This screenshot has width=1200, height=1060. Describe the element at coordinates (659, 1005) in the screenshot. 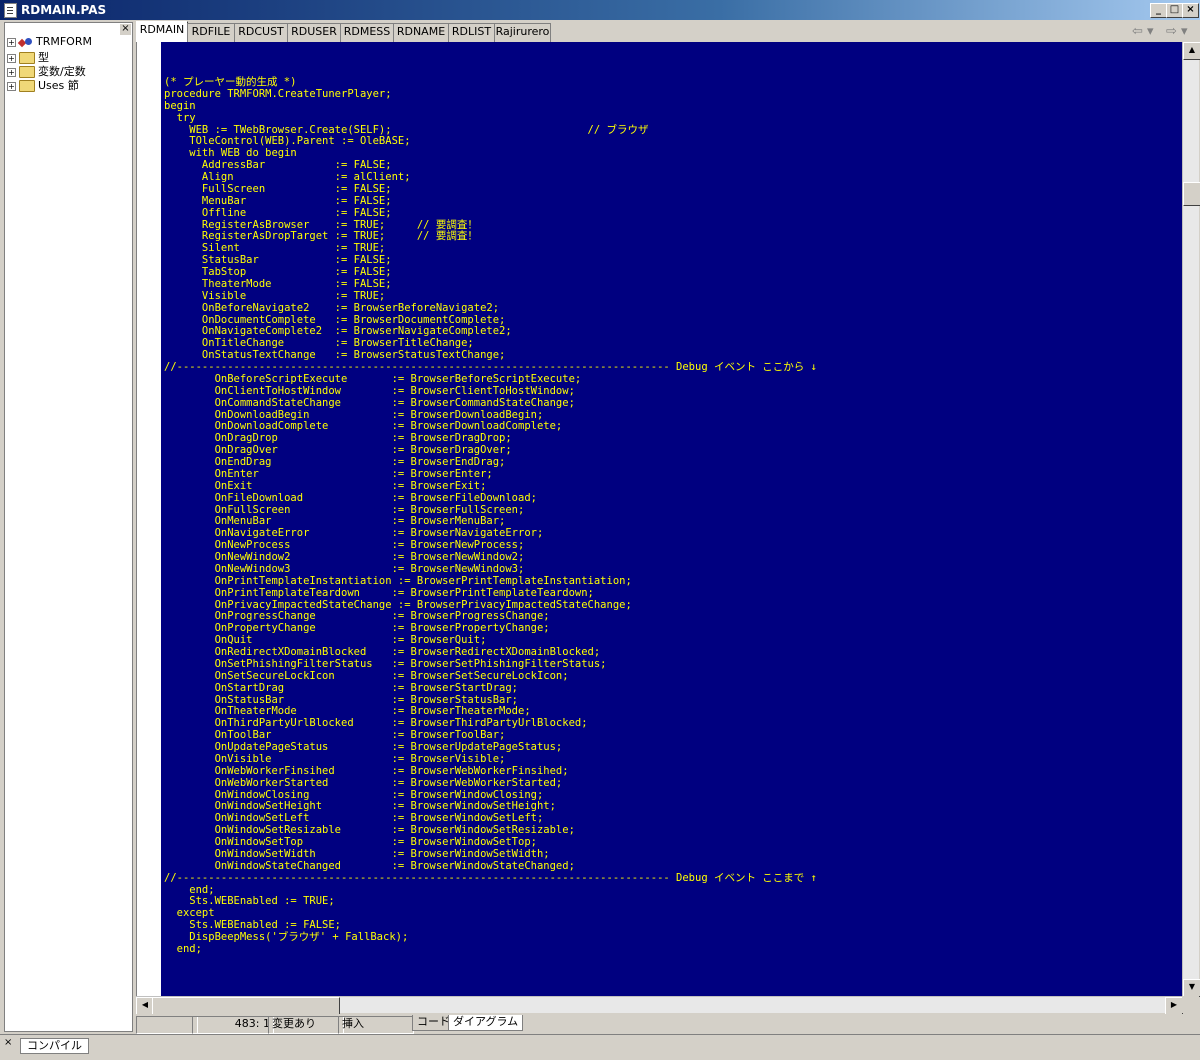

I see `horizontal-scrollbar: ◀ ▶` at that location.